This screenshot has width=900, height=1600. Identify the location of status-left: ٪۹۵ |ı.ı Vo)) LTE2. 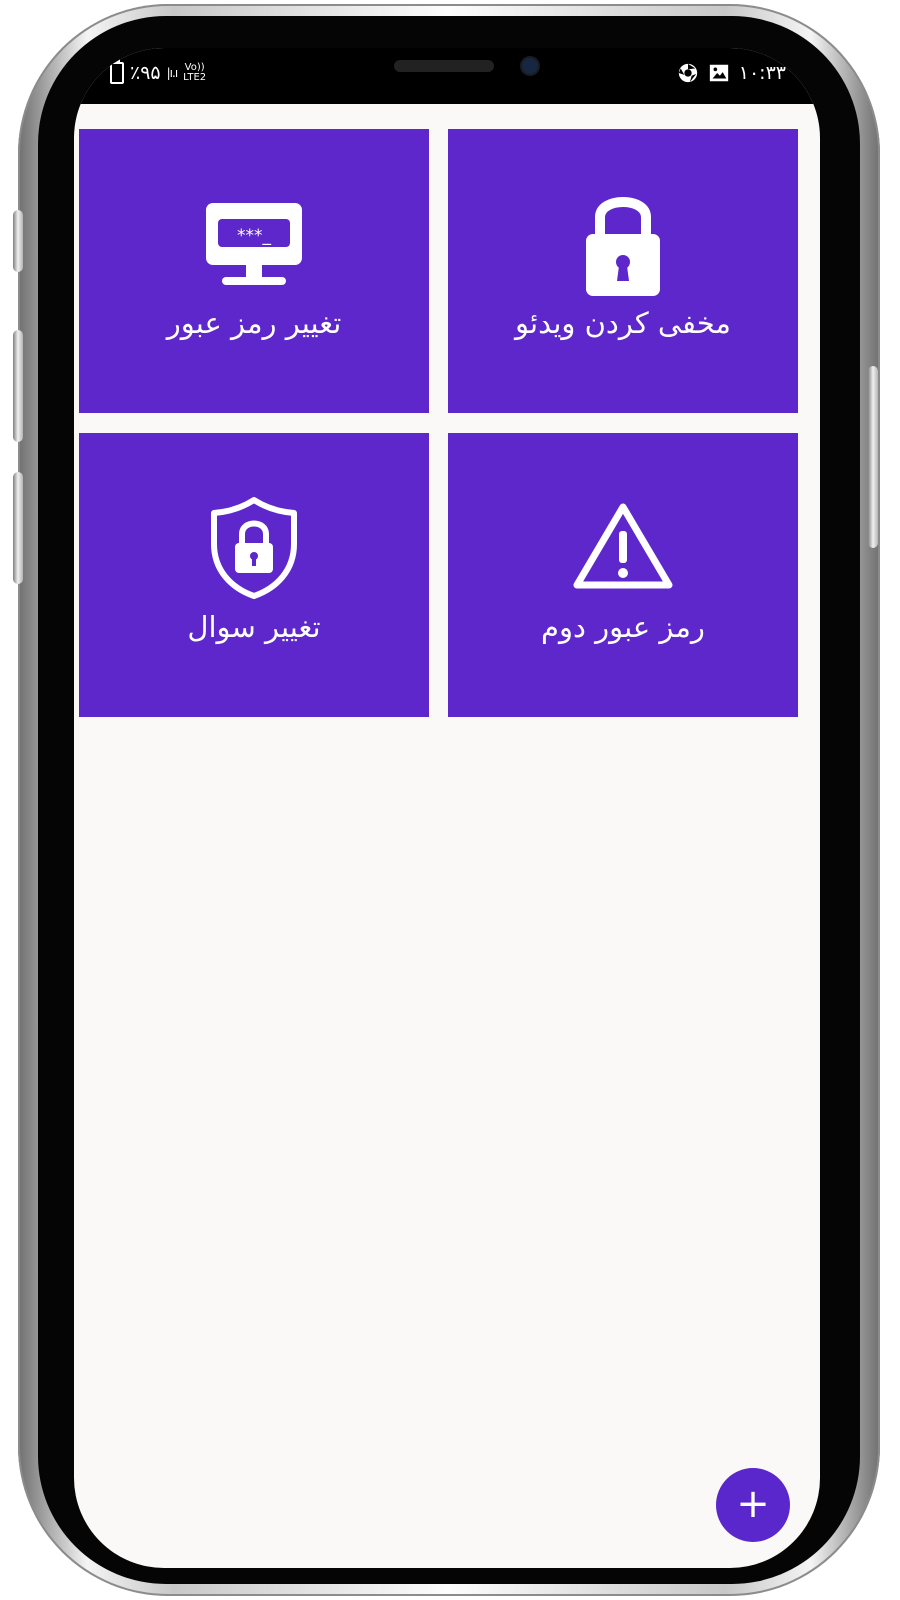
(158, 71).